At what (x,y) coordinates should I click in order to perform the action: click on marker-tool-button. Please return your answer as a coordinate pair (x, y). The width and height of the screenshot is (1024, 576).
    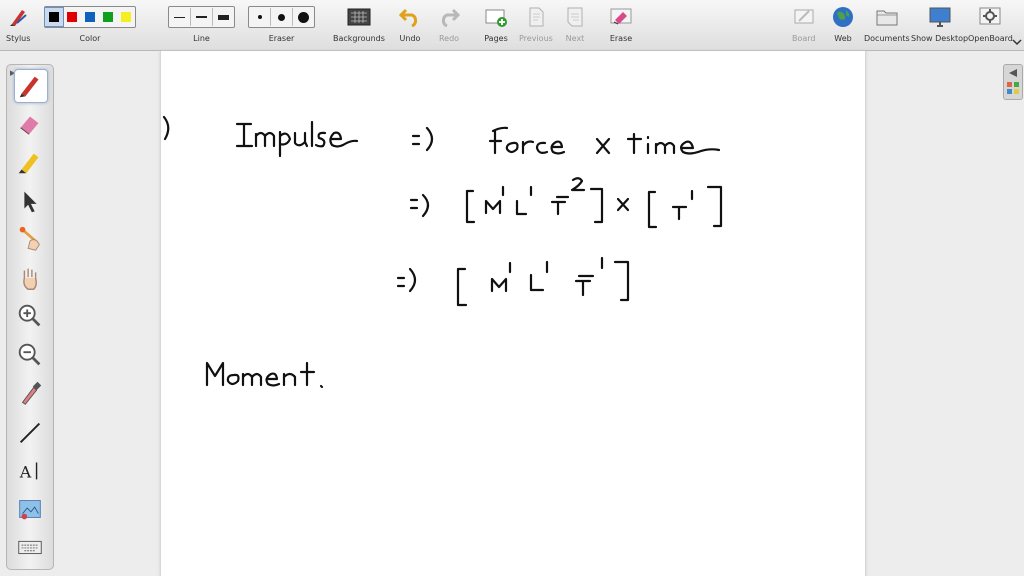
    Looking at the image, I should click on (30, 162).